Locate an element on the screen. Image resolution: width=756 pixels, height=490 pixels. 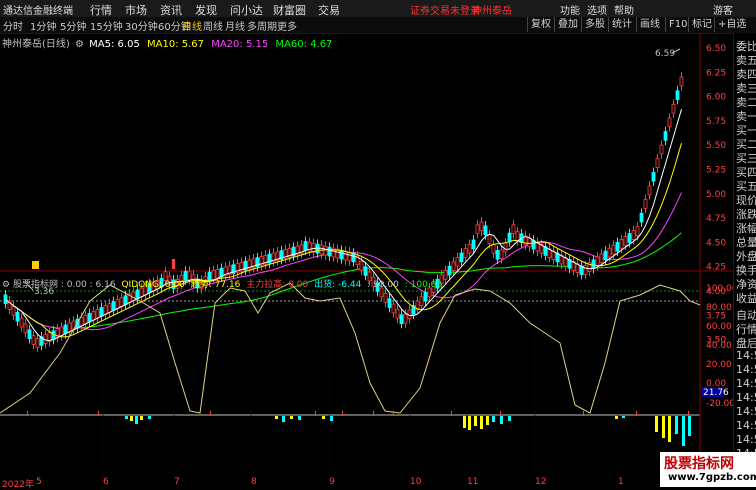
period-5min: 5分钟 is located at coordinates (73, 25).